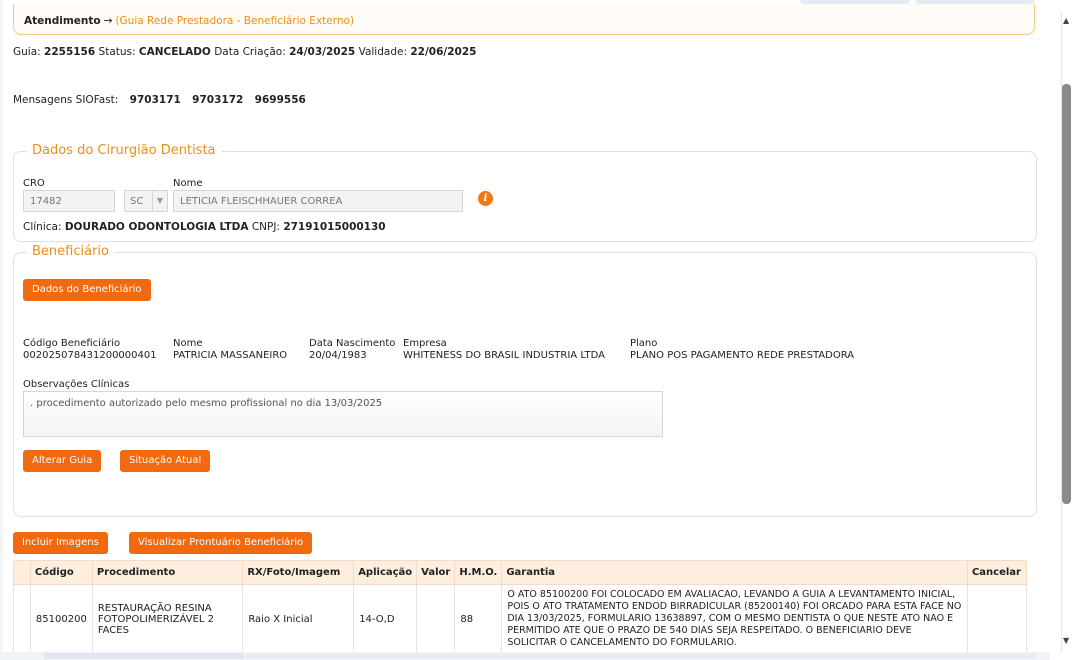 The image size is (1076, 660). I want to click on codigo-beneficiario-label: Código Beneficiário, so click(72, 343).